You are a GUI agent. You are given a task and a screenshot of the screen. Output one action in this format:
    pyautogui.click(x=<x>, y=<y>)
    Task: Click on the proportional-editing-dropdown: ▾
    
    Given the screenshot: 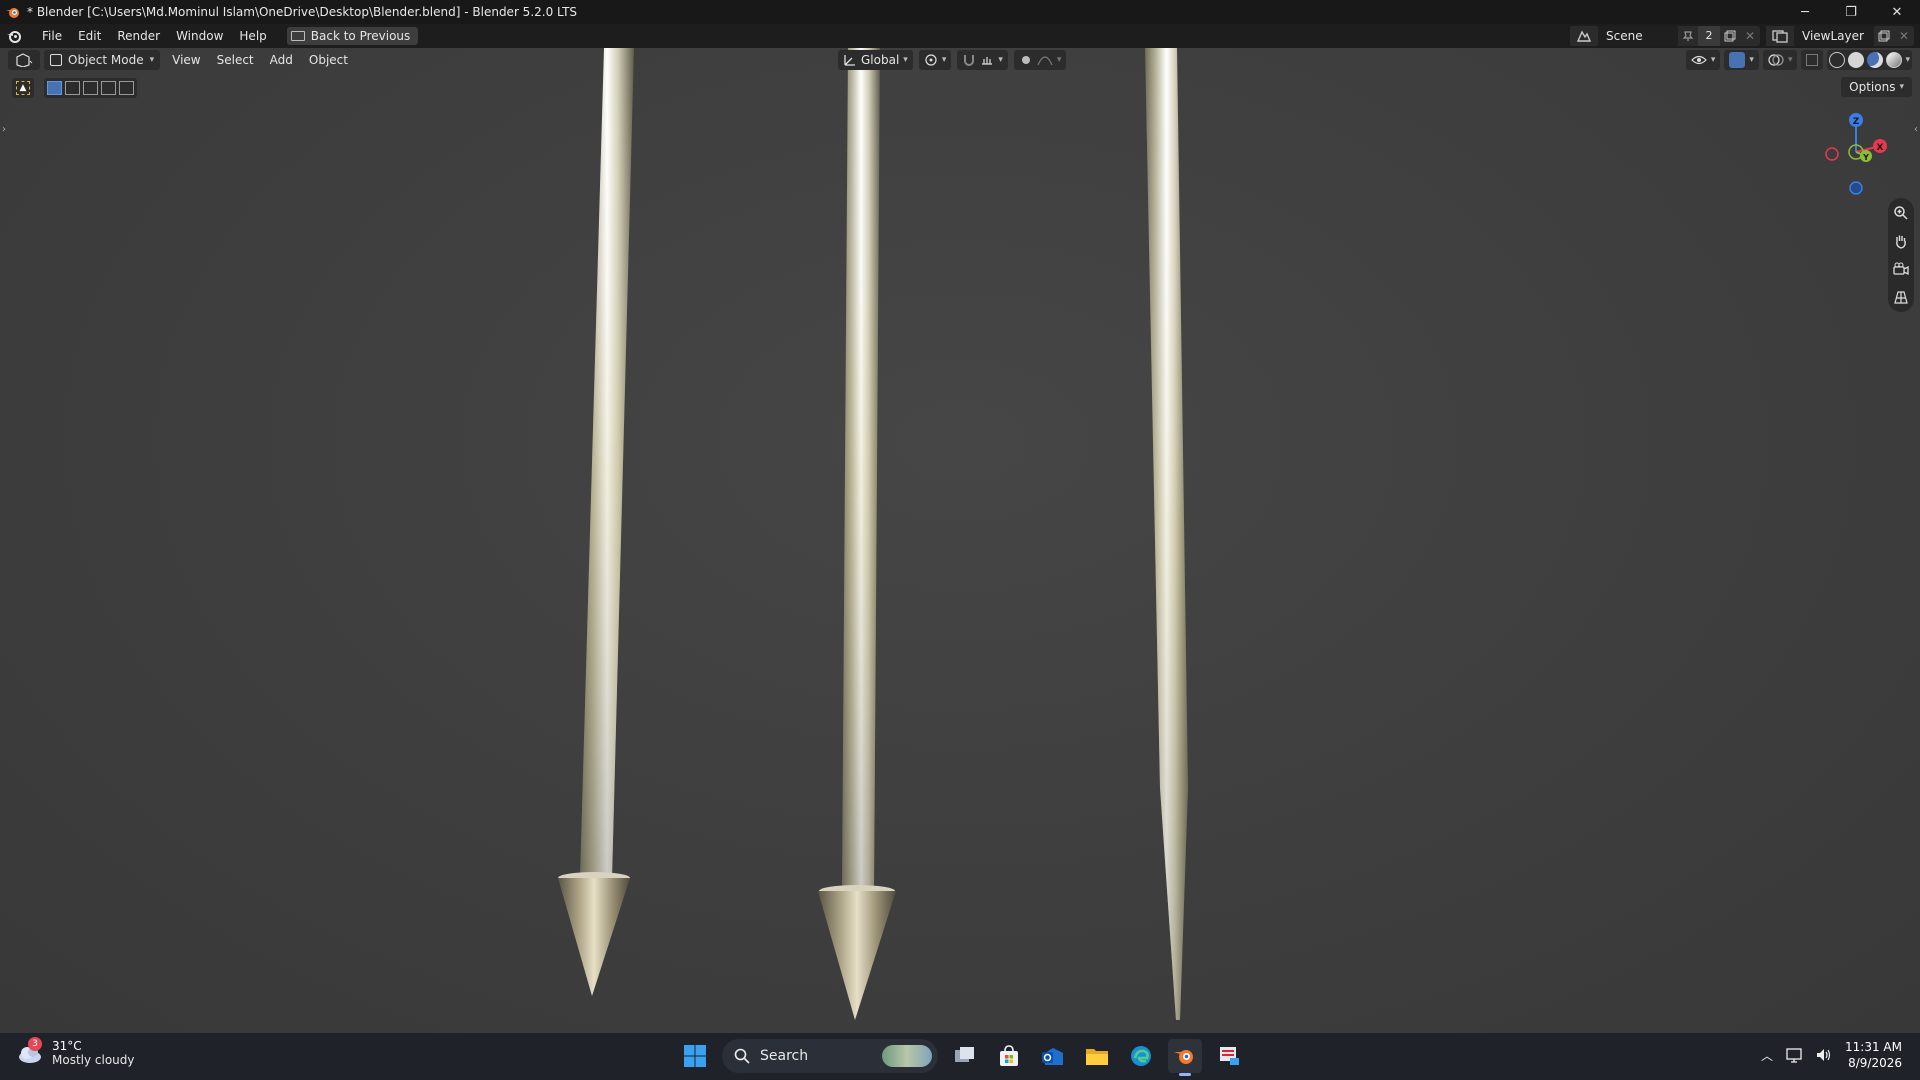 What is the action you would take?
    pyautogui.click(x=1040, y=60)
    